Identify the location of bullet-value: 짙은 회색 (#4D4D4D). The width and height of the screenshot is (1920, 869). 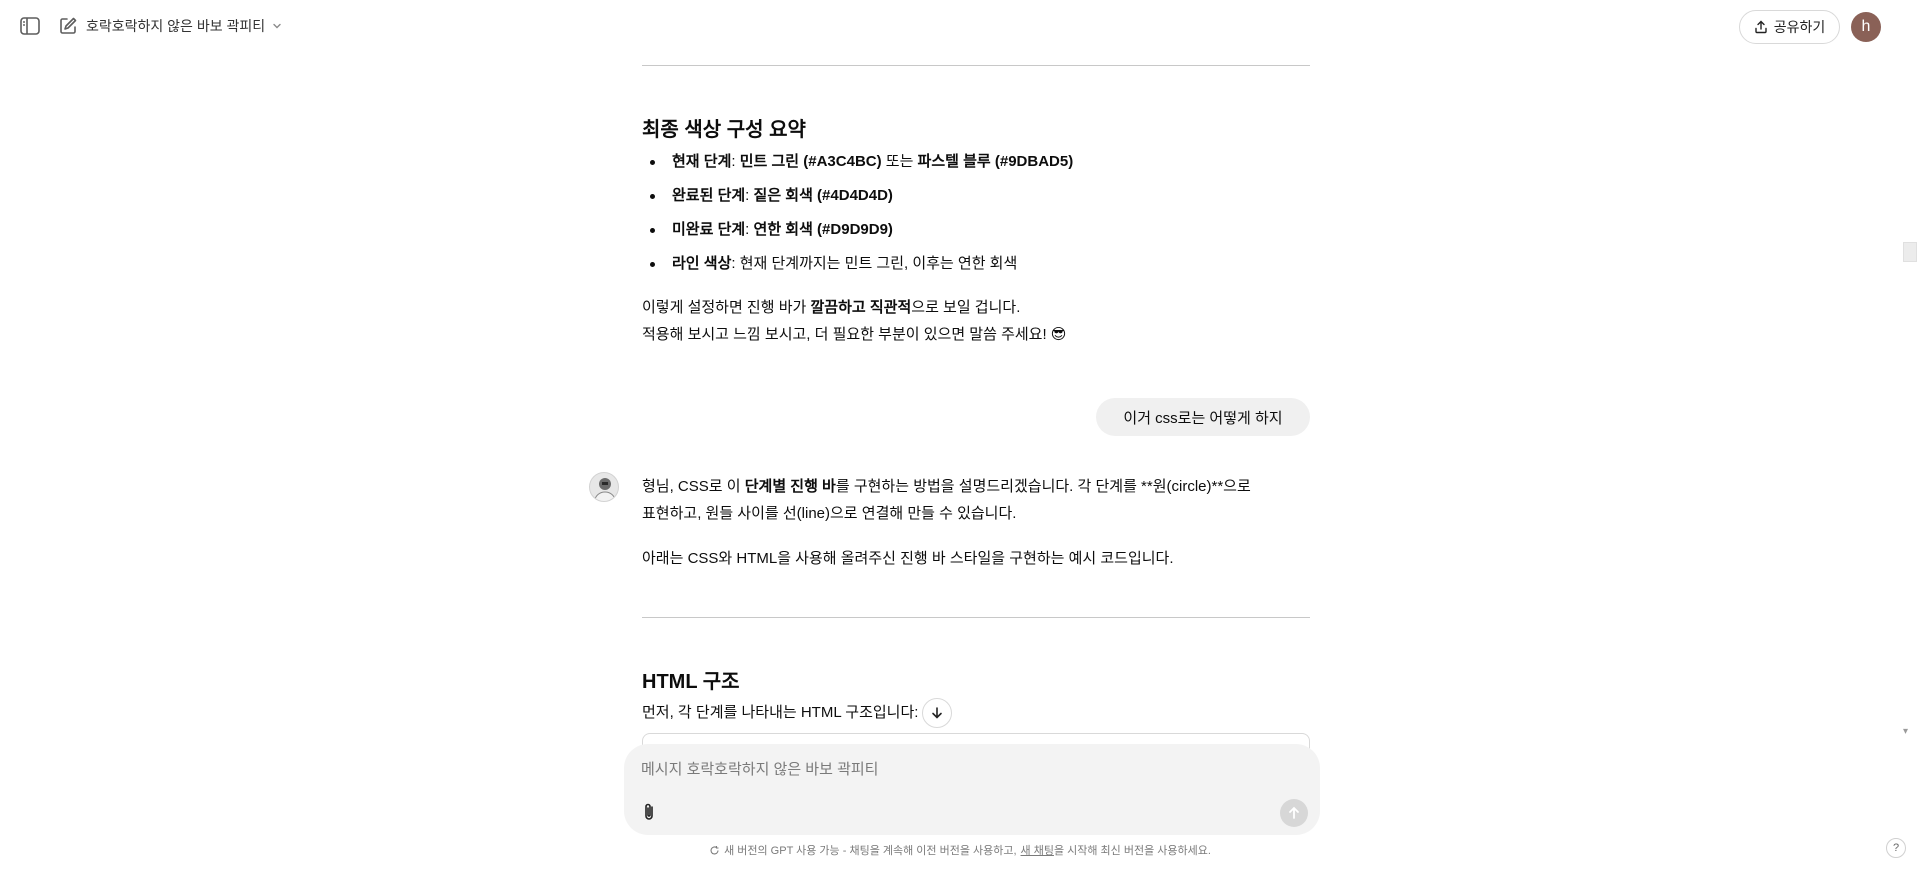
(823, 195).